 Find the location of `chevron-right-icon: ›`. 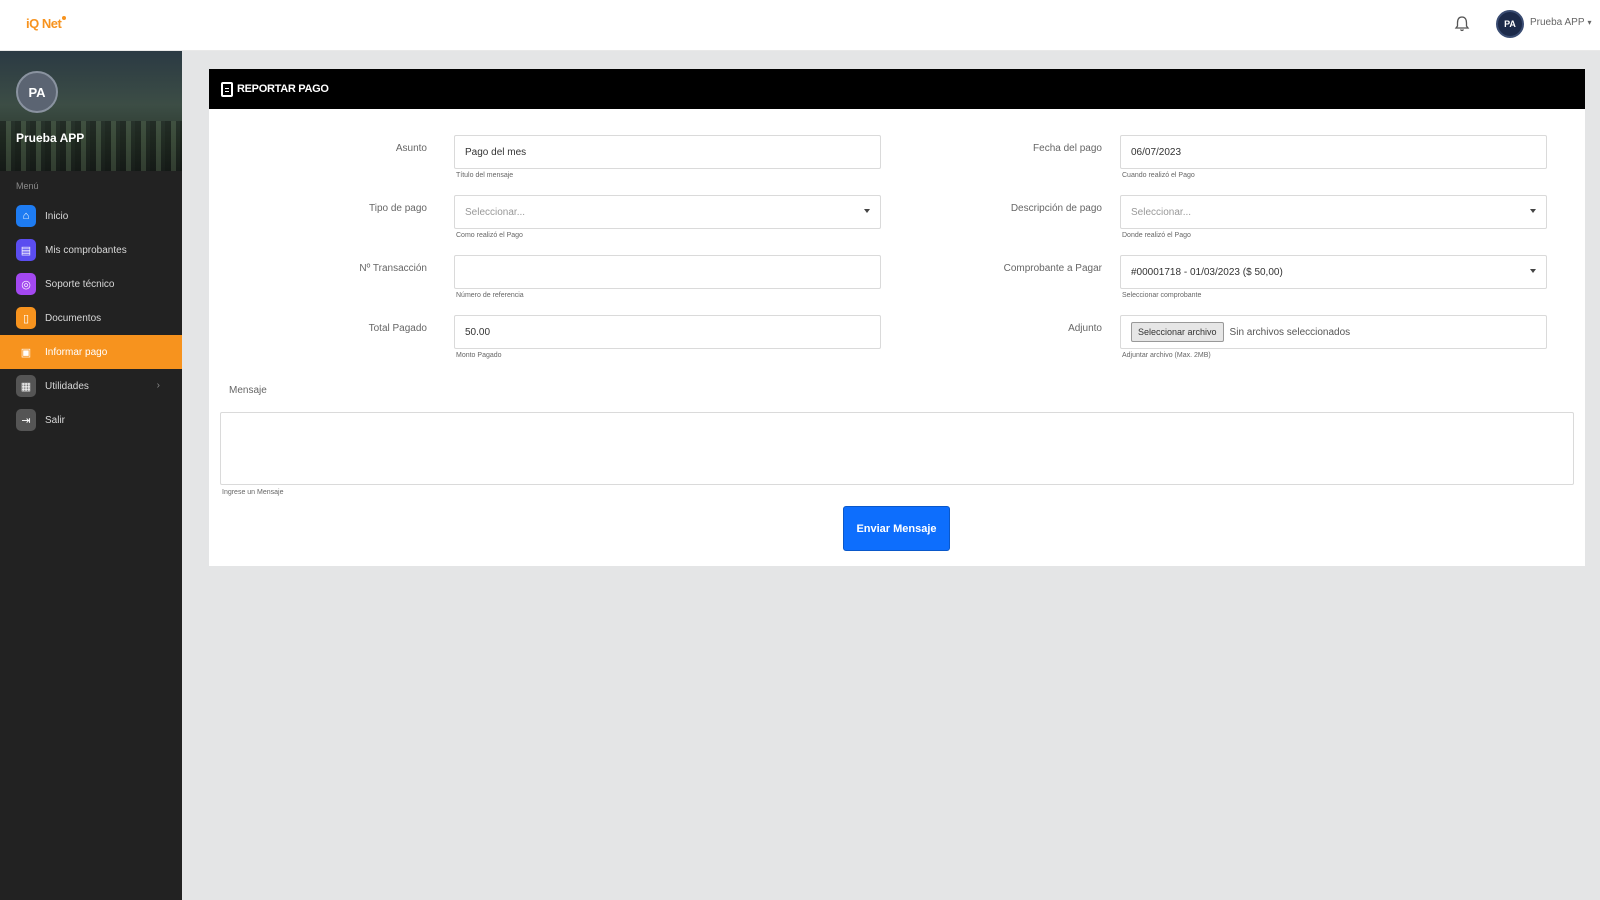

chevron-right-icon: › is located at coordinates (158, 385).